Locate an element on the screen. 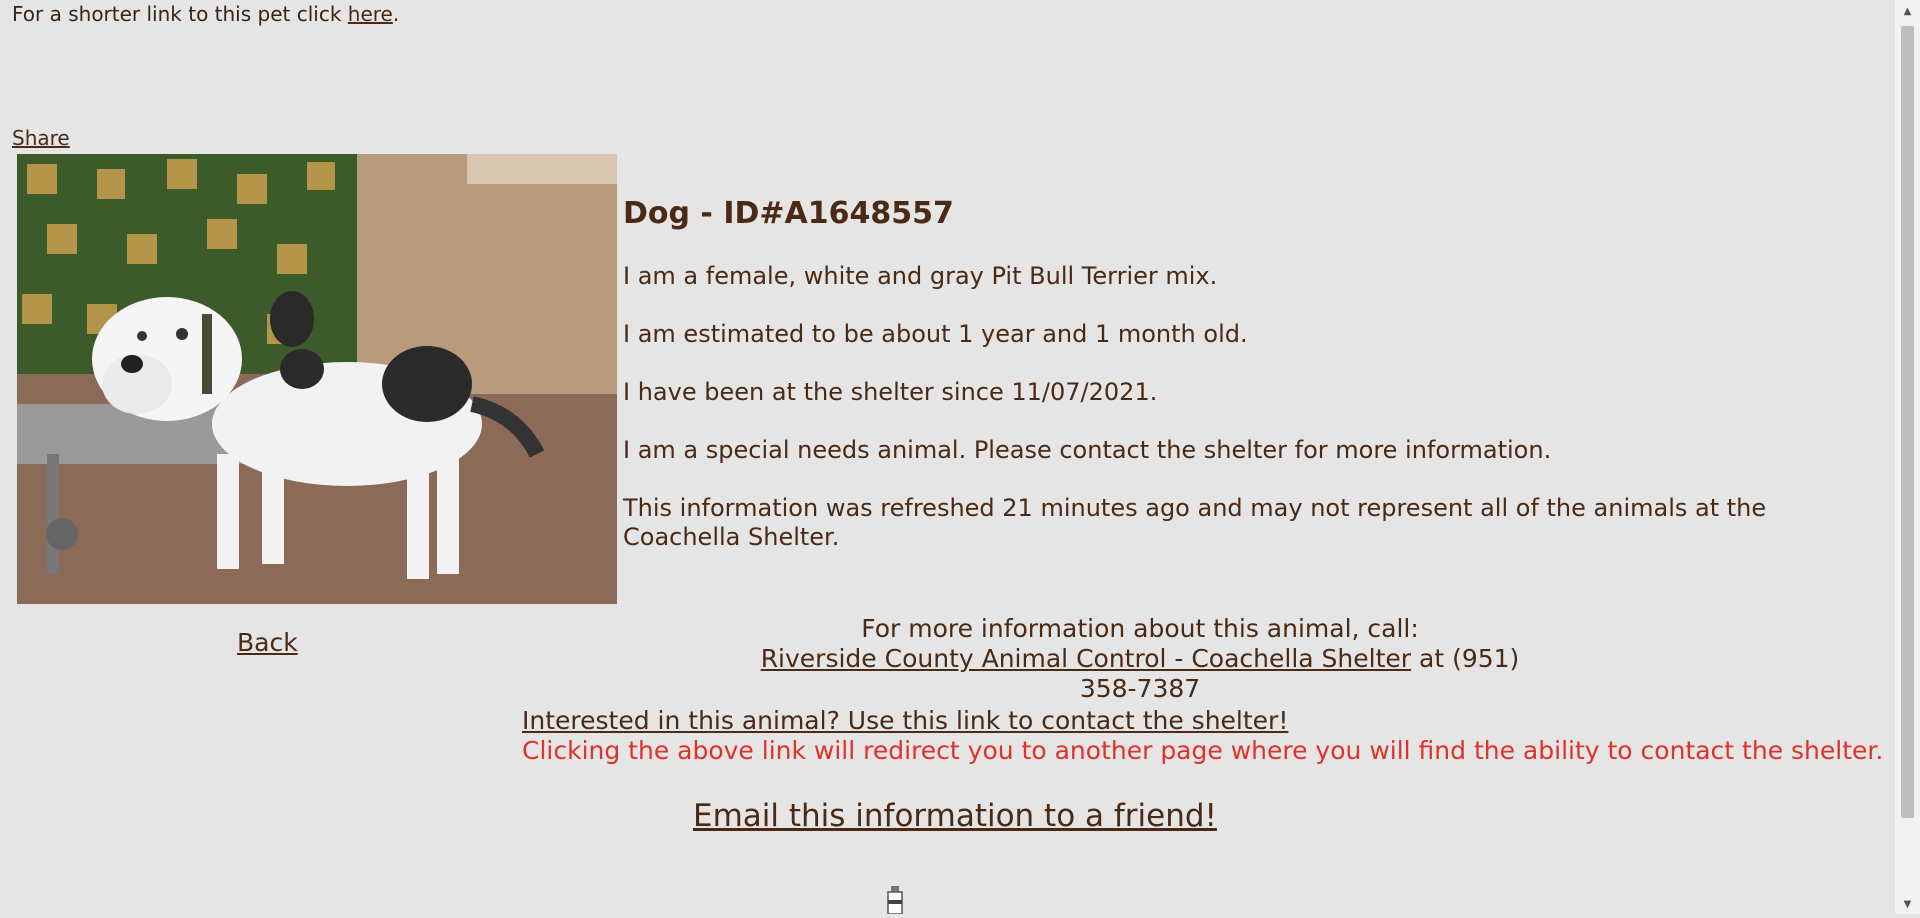  share-link: Share is located at coordinates (41, 138).